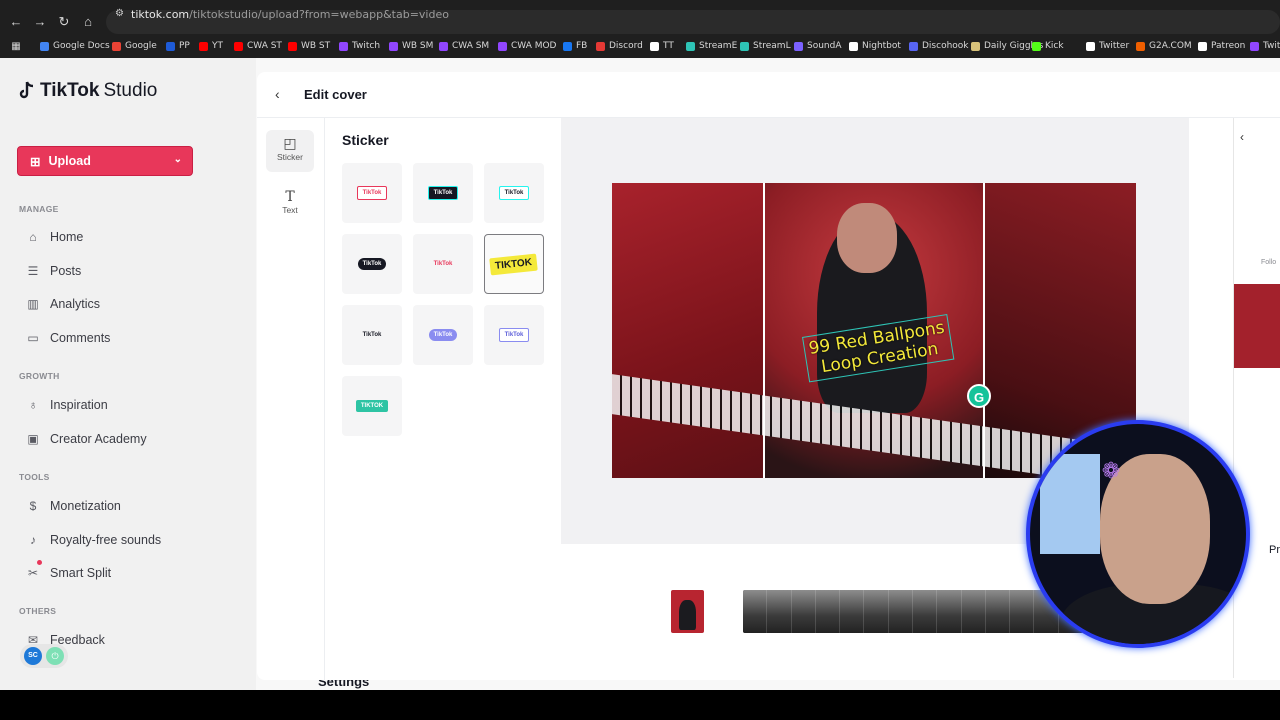  Describe the element at coordinates (443, 335) in the screenshot. I see `sticker-tiktok-purple-bubble: TikTok` at that location.